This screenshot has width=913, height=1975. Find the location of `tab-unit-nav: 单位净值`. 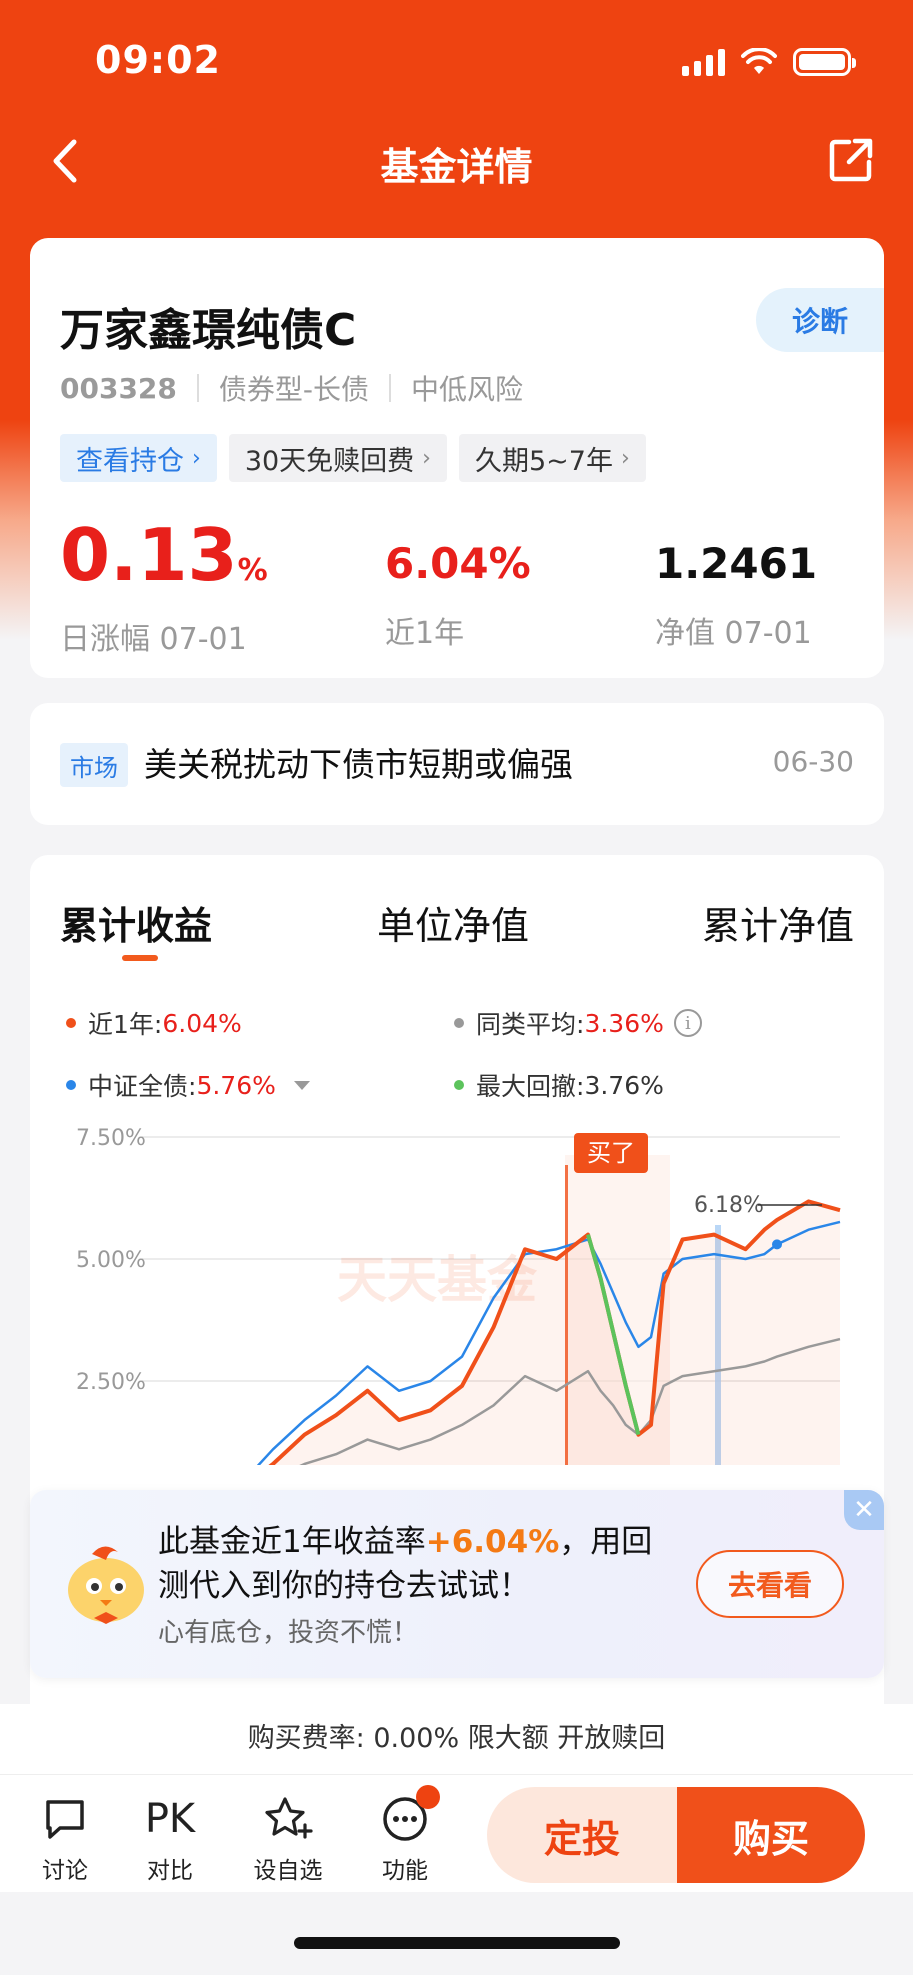

tab-unit-nav: 单位净值 is located at coordinates (453, 922).